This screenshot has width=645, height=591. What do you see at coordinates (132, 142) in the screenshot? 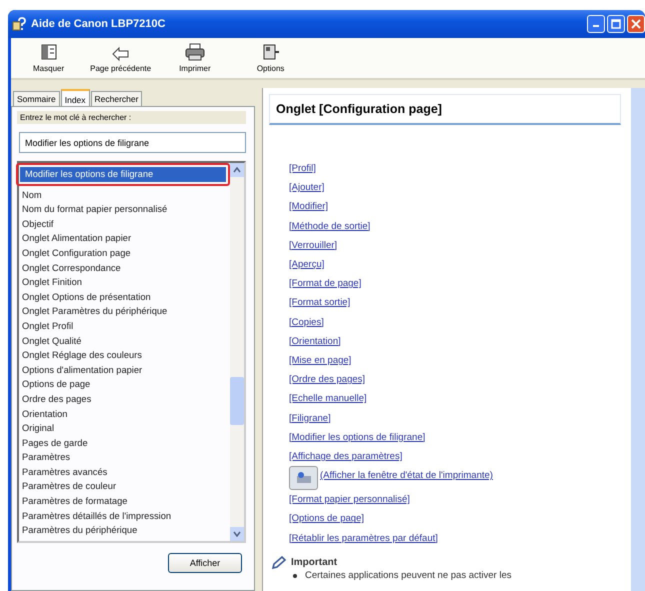
I see `search-field: Modifier les options de filigrane` at bounding box center [132, 142].